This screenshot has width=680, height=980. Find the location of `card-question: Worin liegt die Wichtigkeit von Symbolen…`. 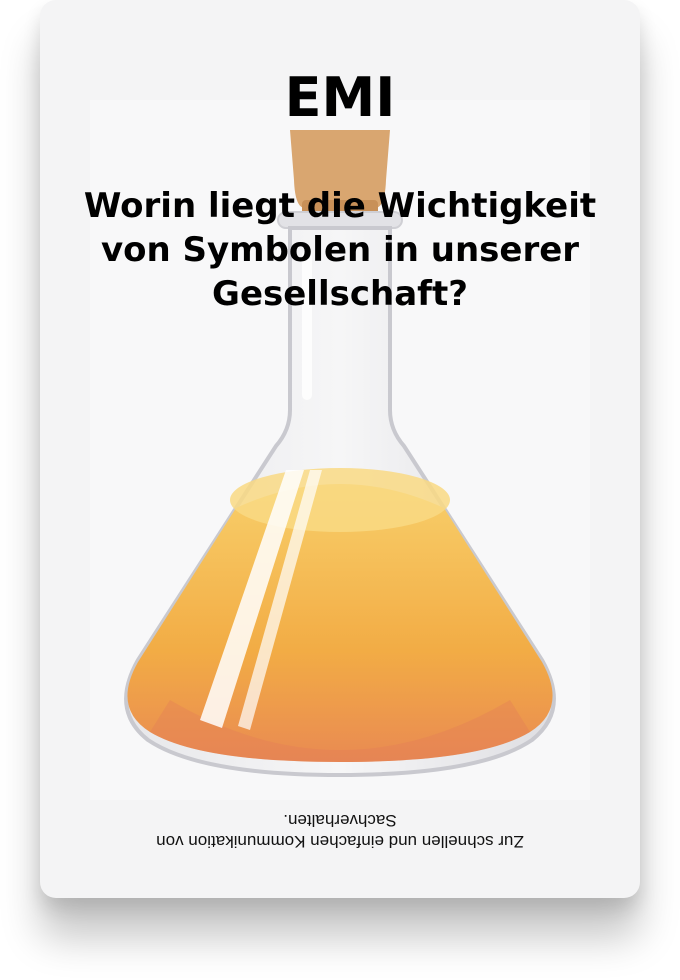

card-question: Worin liegt die Wichtigkeit von Symbolen… is located at coordinates (340, 250).